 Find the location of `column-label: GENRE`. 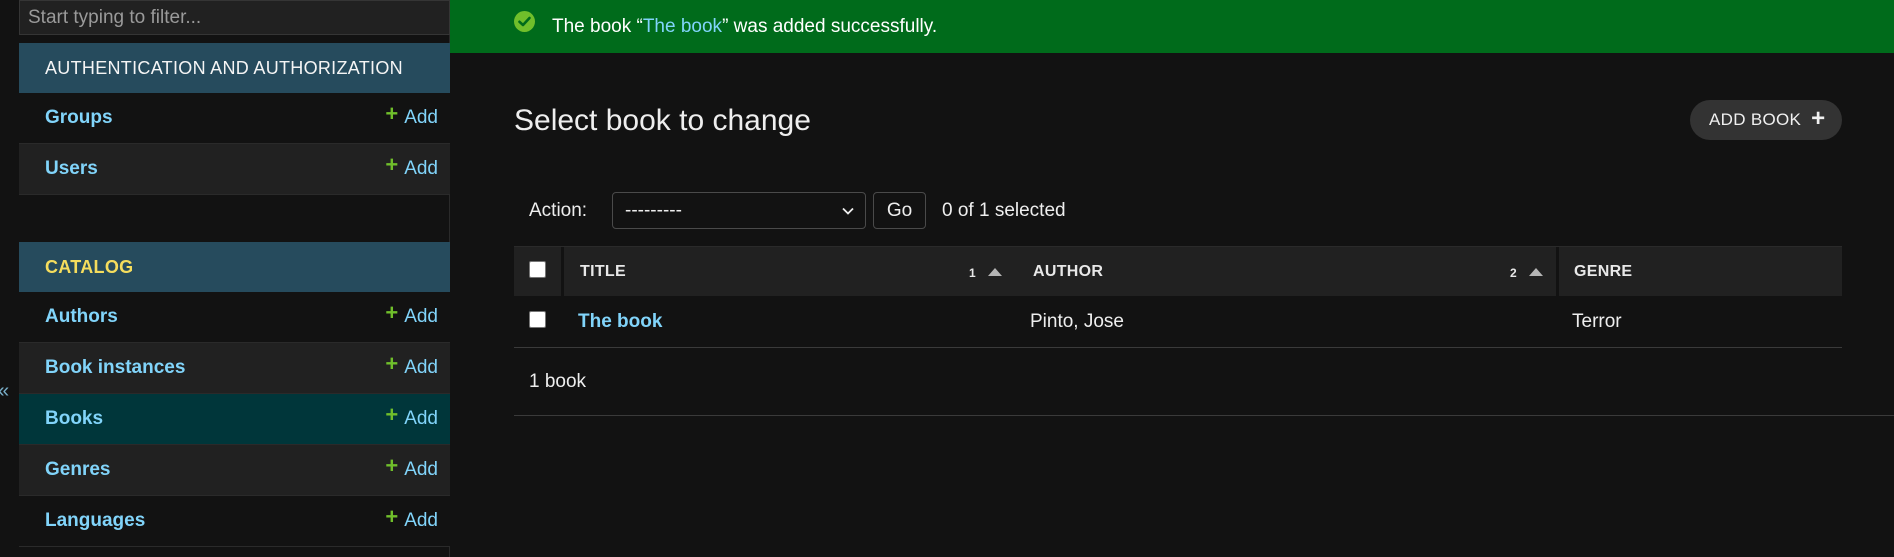

column-label: GENRE is located at coordinates (1603, 271).